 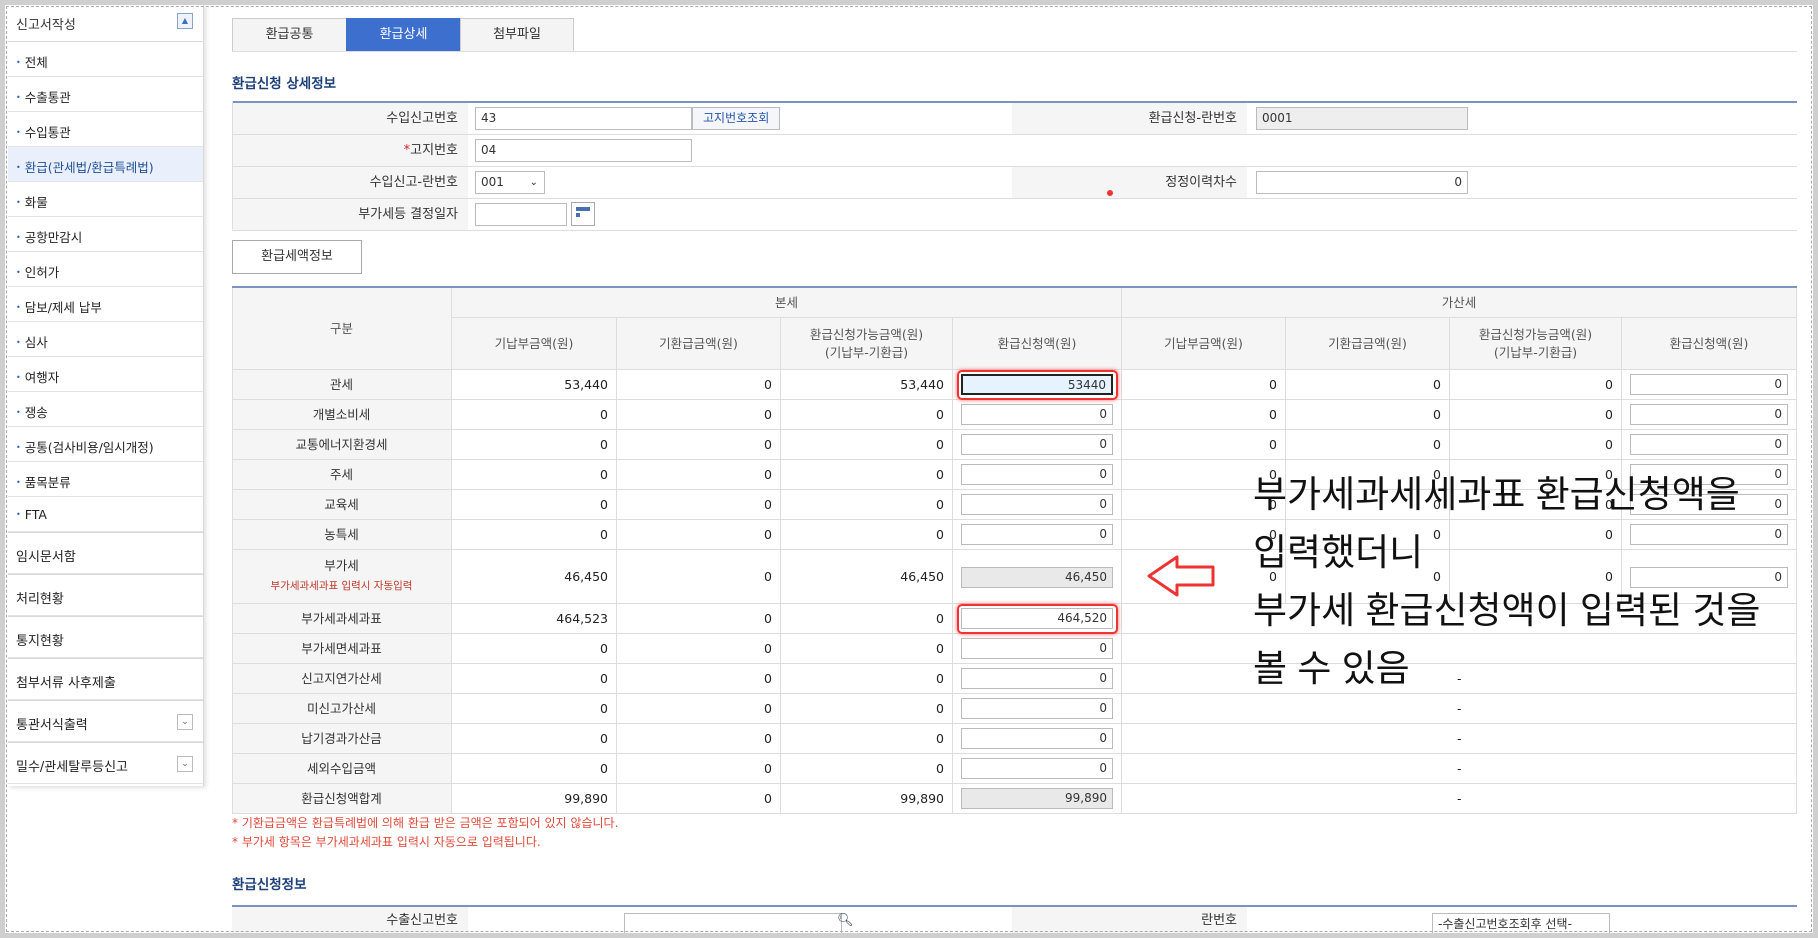 I want to click on annotation-line-2: 입력했더니, so click(x=1338, y=552).